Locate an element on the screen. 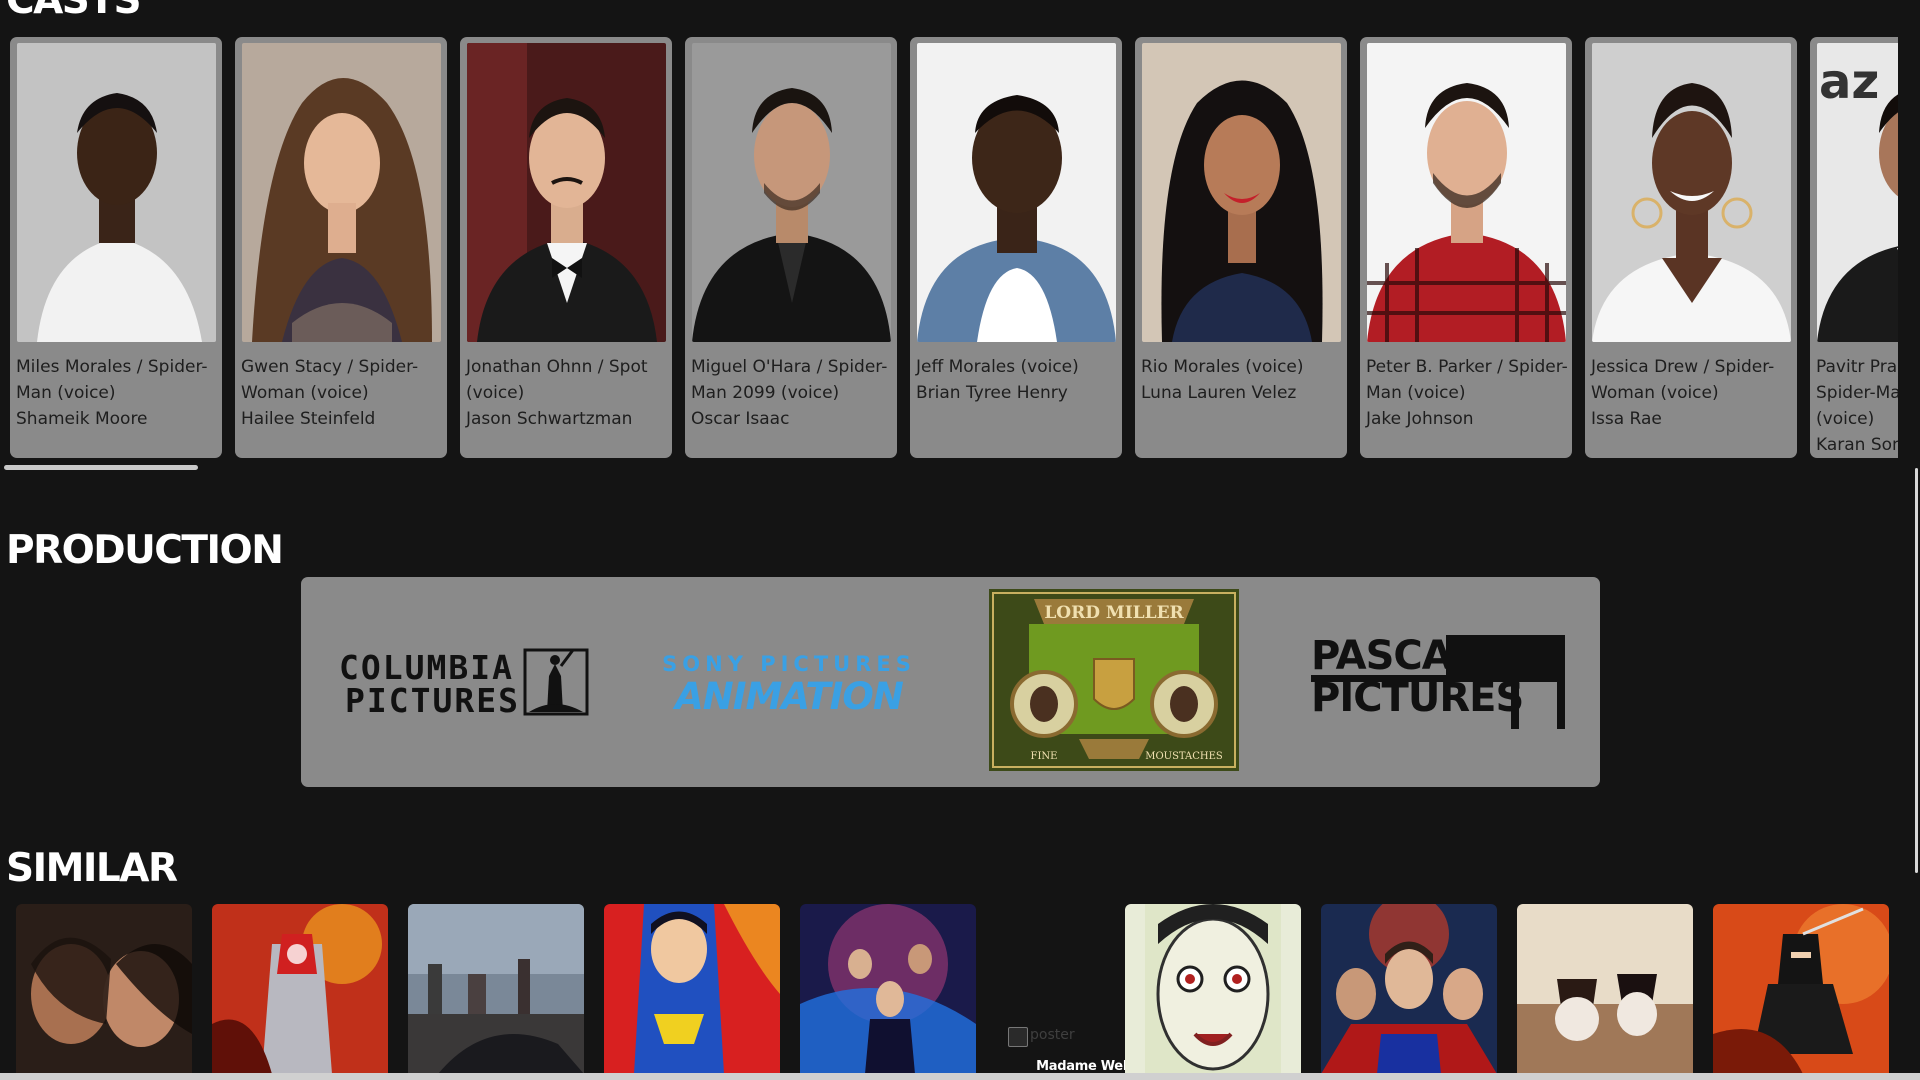 The height and width of the screenshot is (1080, 1920). svg-text: az is located at coordinates (1849, 82).